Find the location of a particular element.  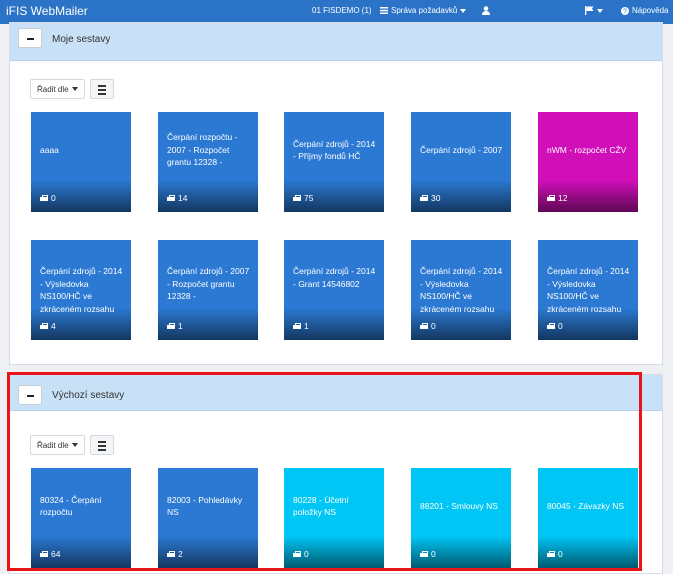

language-menu is located at coordinates (594, 10).